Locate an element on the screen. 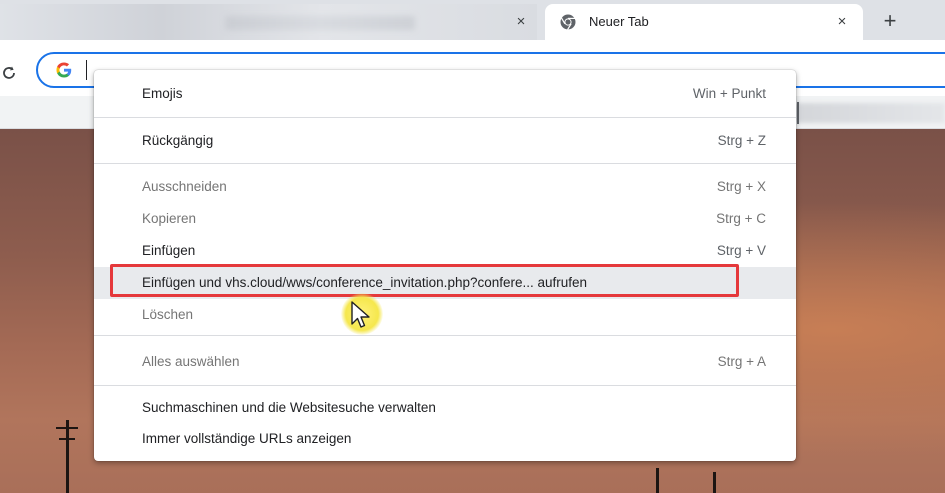  menu-item-delete: Löschen is located at coordinates (445, 315).